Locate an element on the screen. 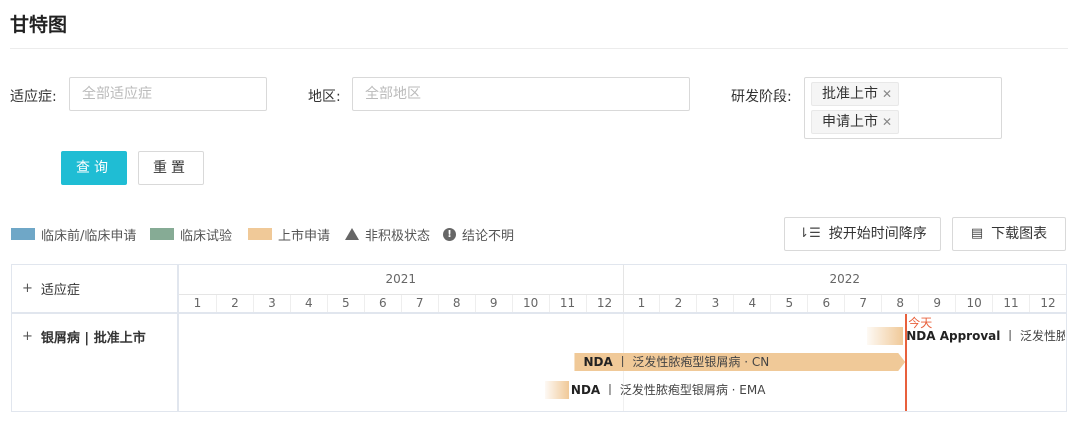 The width and height of the screenshot is (1080, 425). region-placeholder: 全部地区 is located at coordinates (393, 94).